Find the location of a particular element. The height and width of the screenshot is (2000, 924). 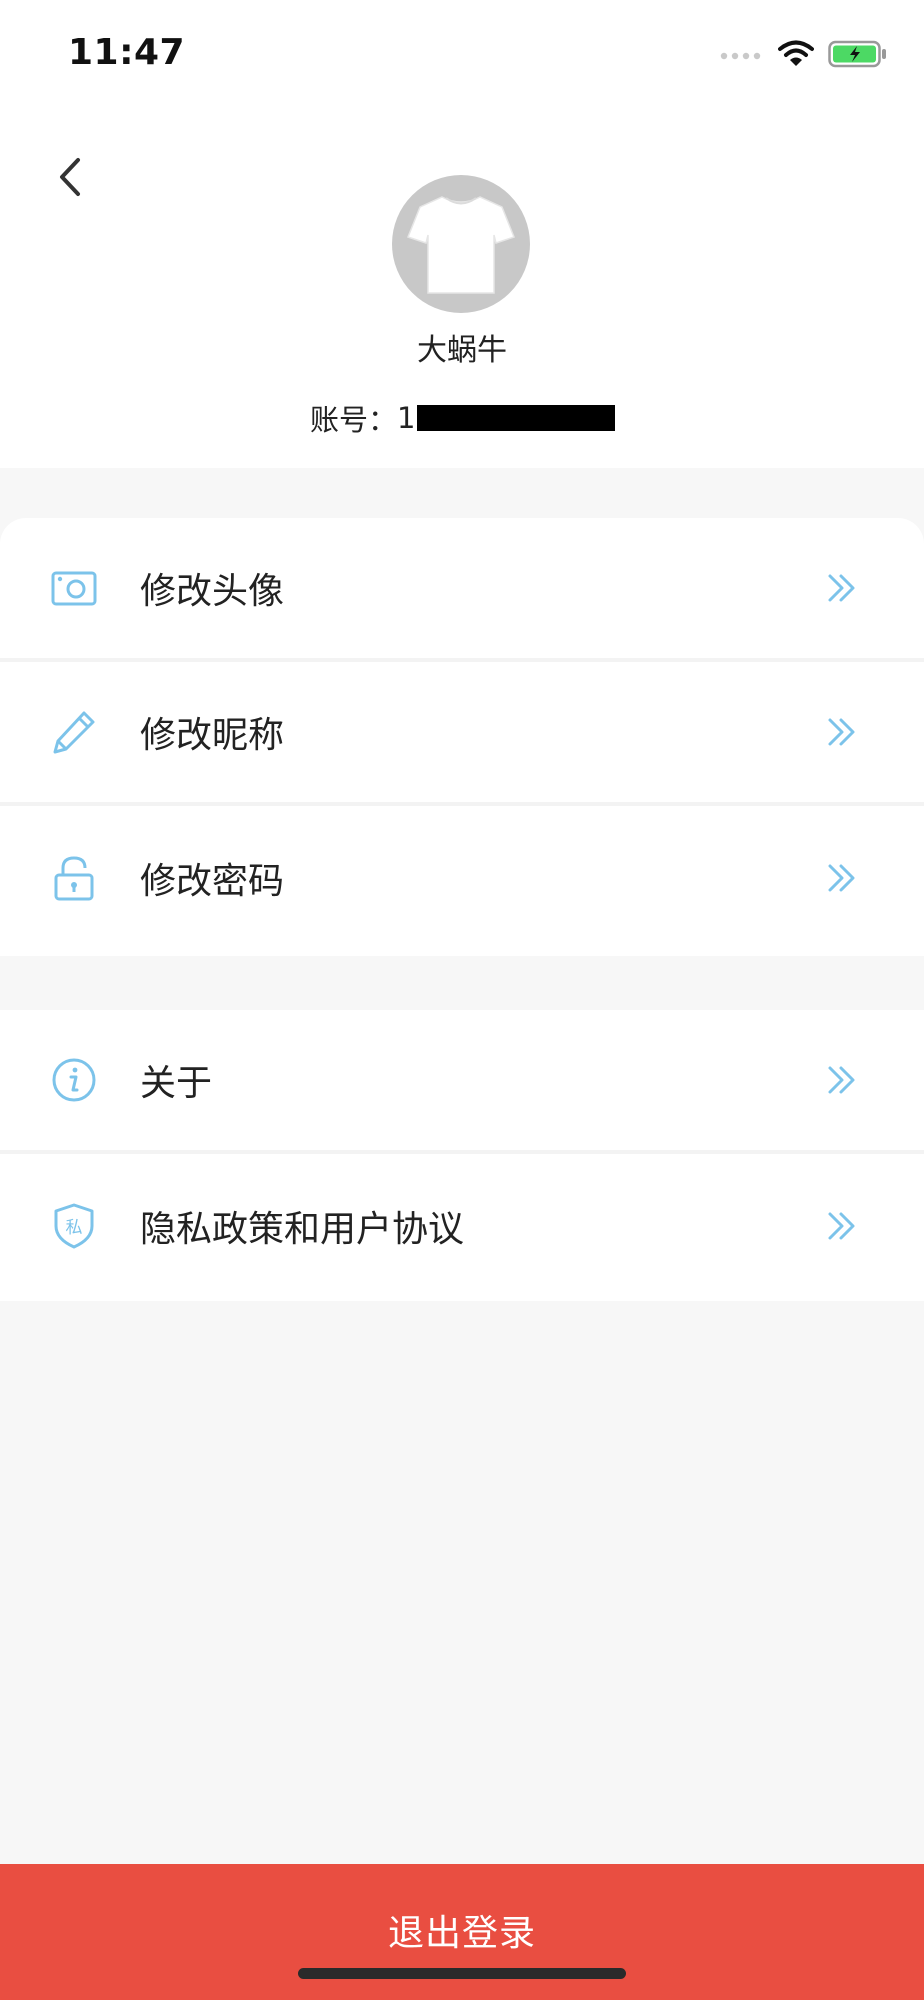

menu-item-label: 修改密码 is located at coordinates (212, 881).